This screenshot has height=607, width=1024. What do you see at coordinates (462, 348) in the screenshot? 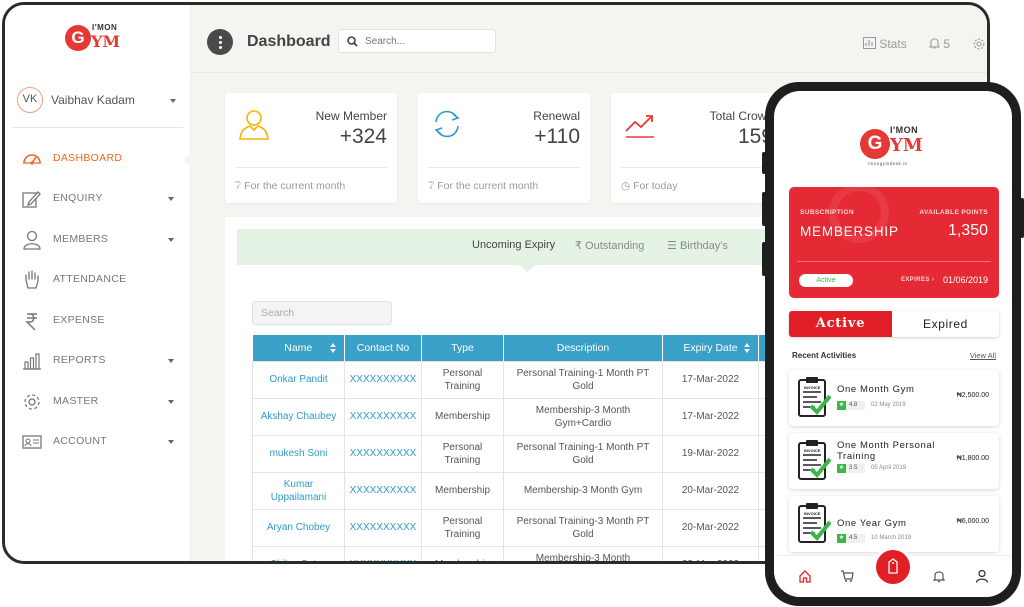
I see `column-header-type: Type` at bounding box center [462, 348].